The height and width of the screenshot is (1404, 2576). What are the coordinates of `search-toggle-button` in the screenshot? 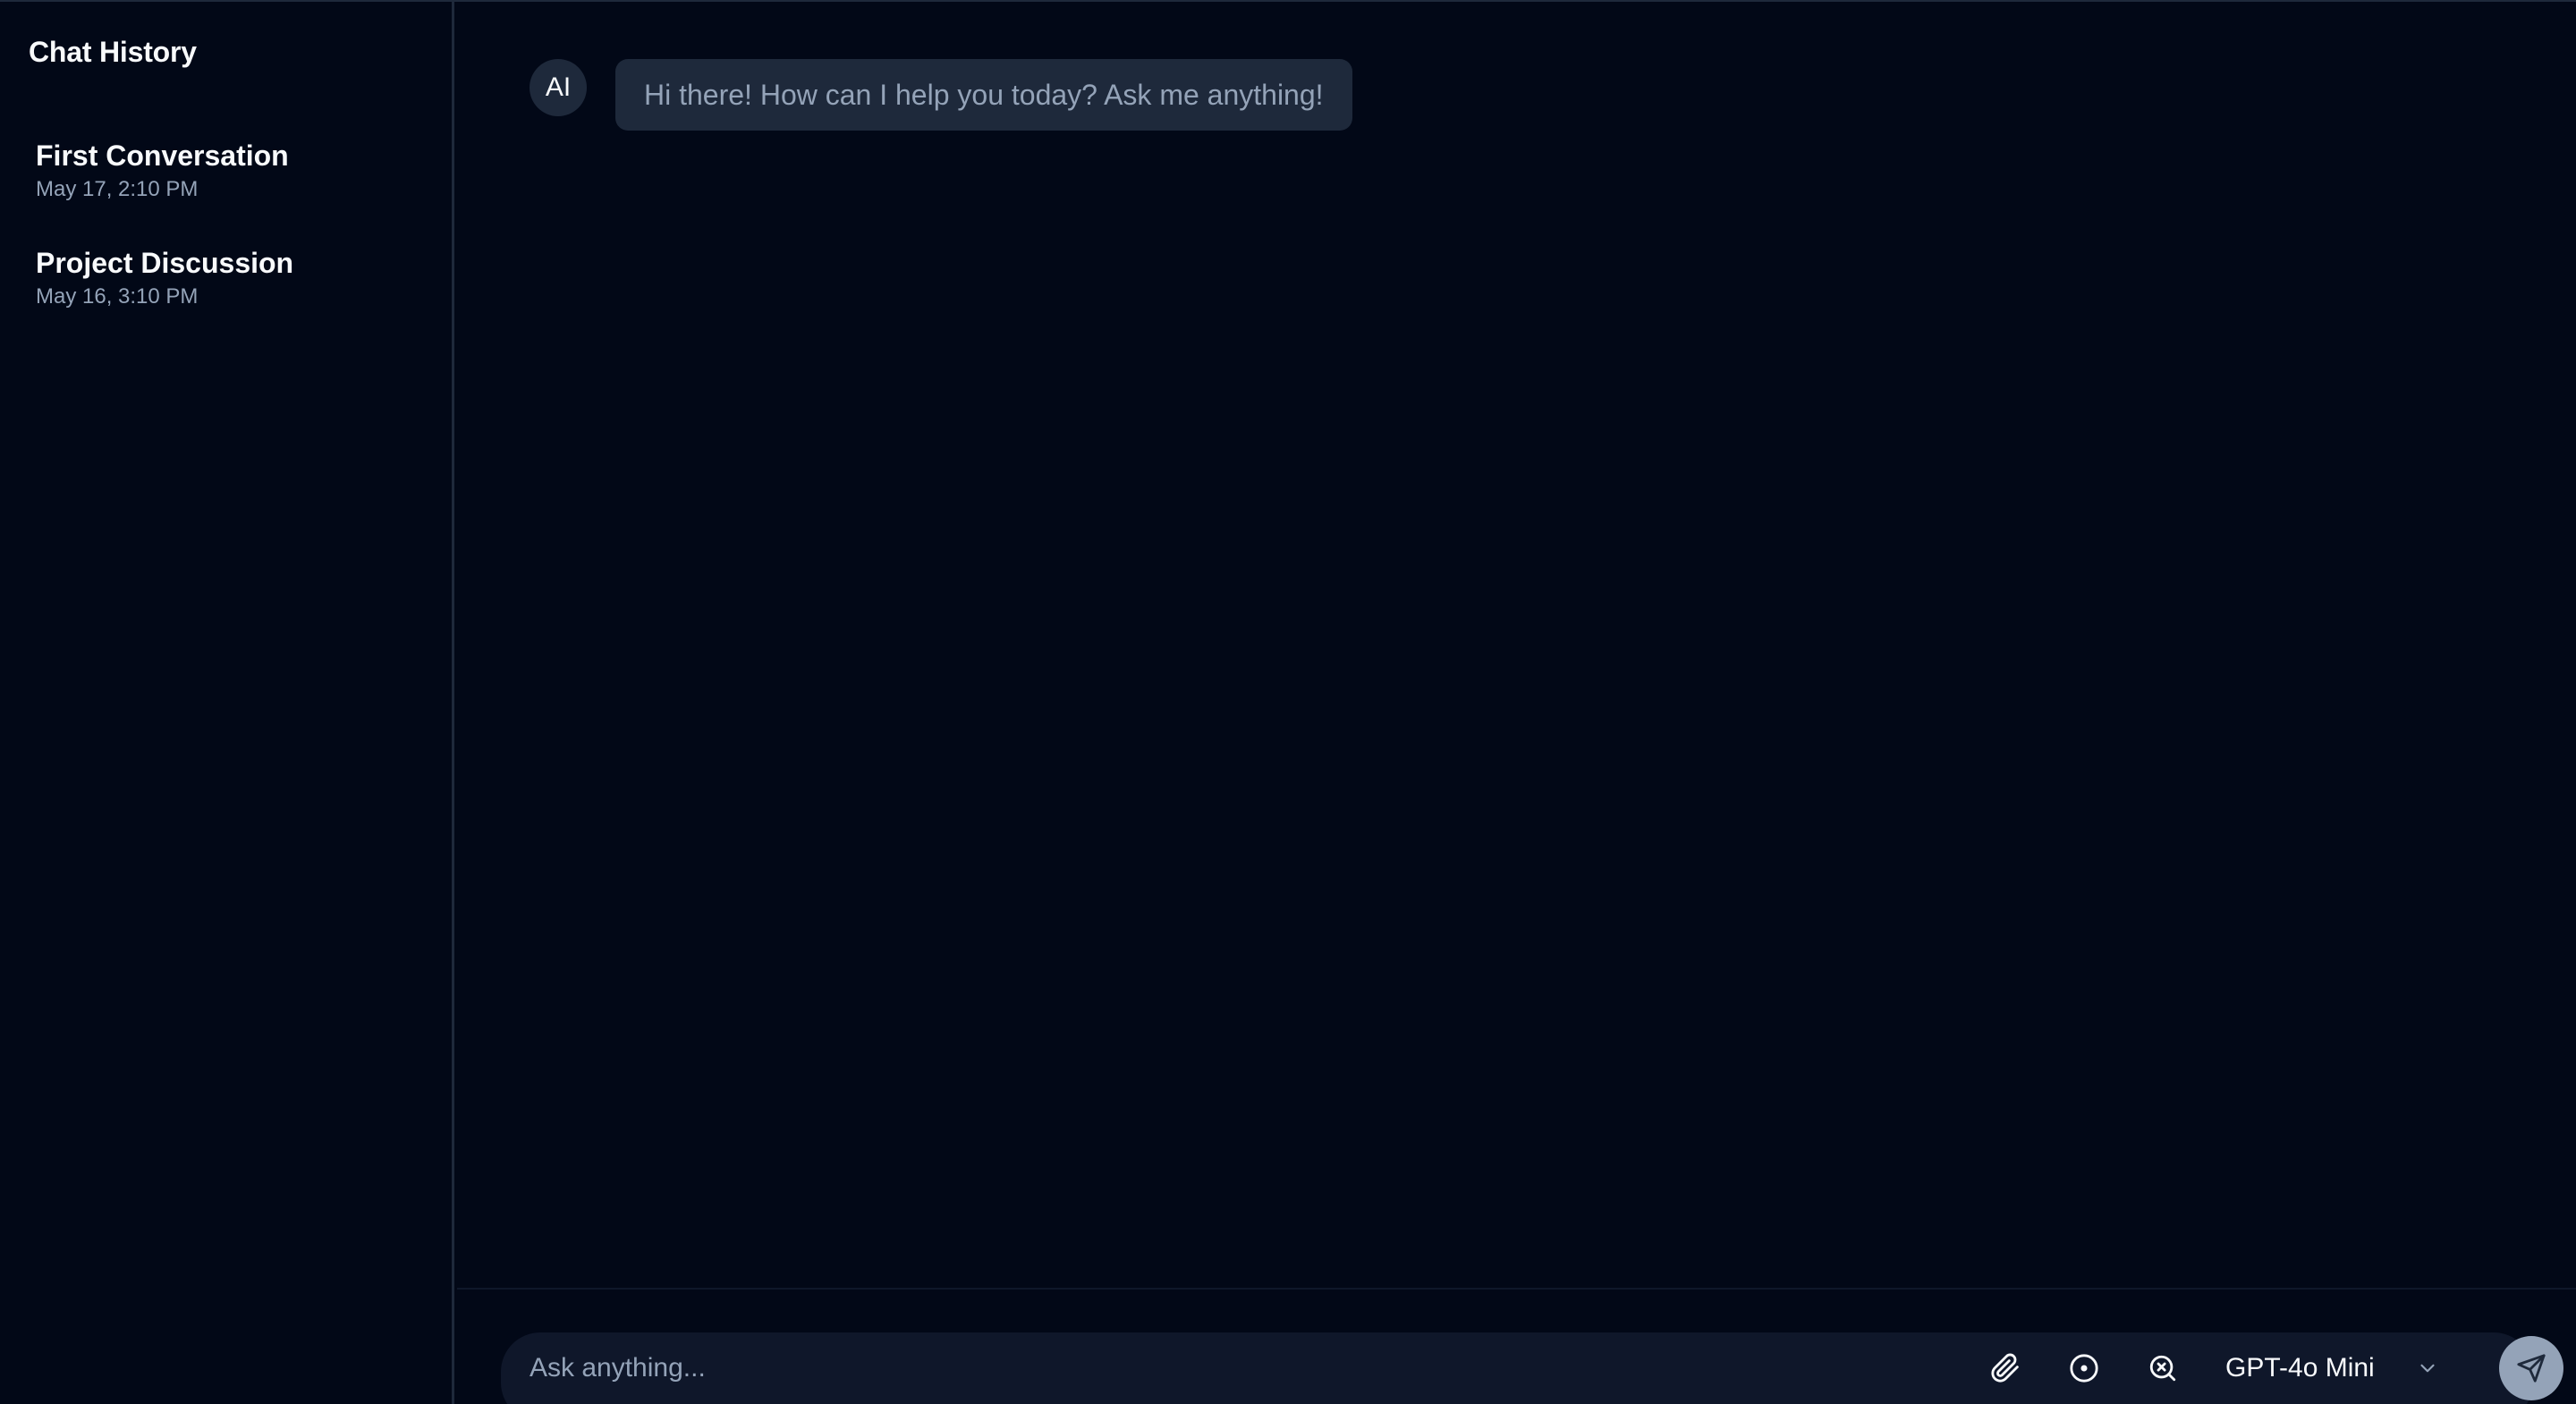 It's located at (2162, 1369).